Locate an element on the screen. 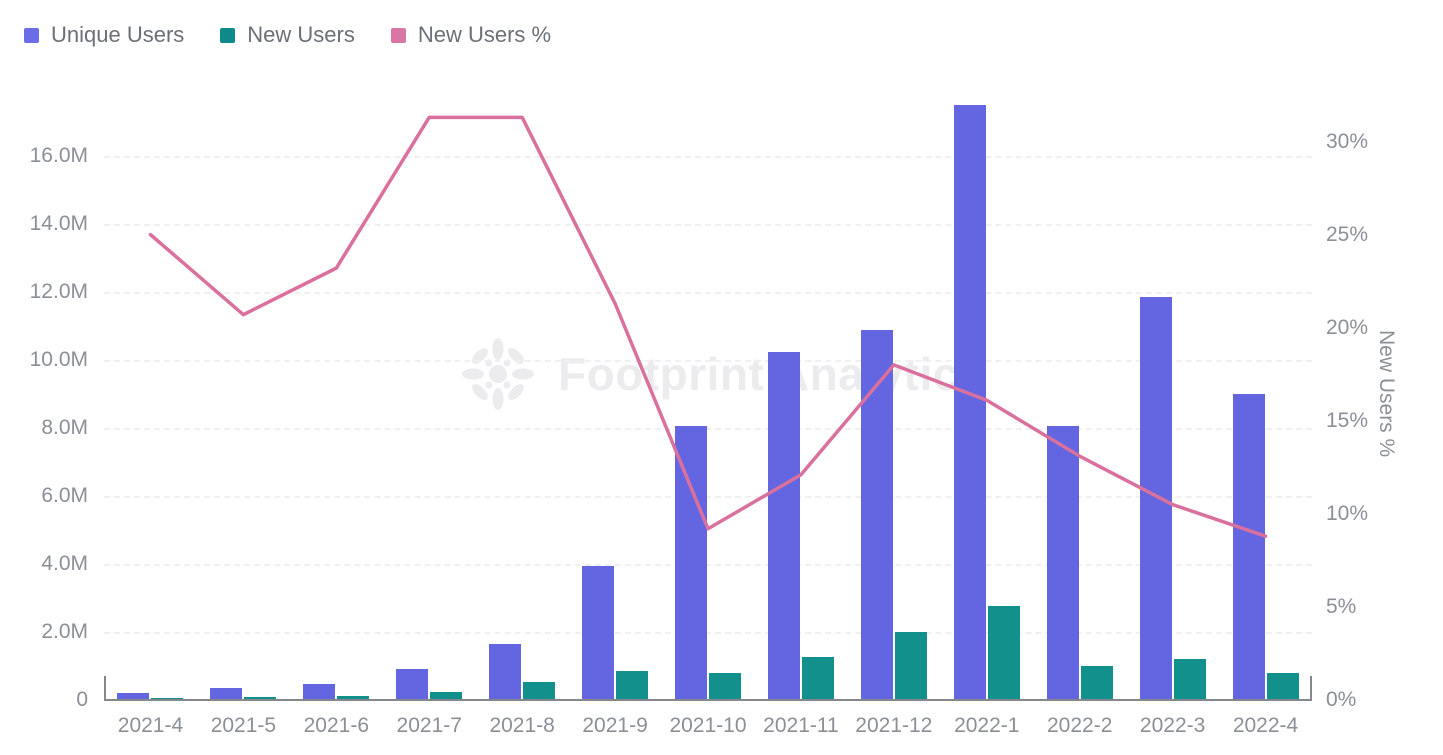 This screenshot has width=1443, height=755. x-axis-tick-label: 2022-3 is located at coordinates (1172, 729).